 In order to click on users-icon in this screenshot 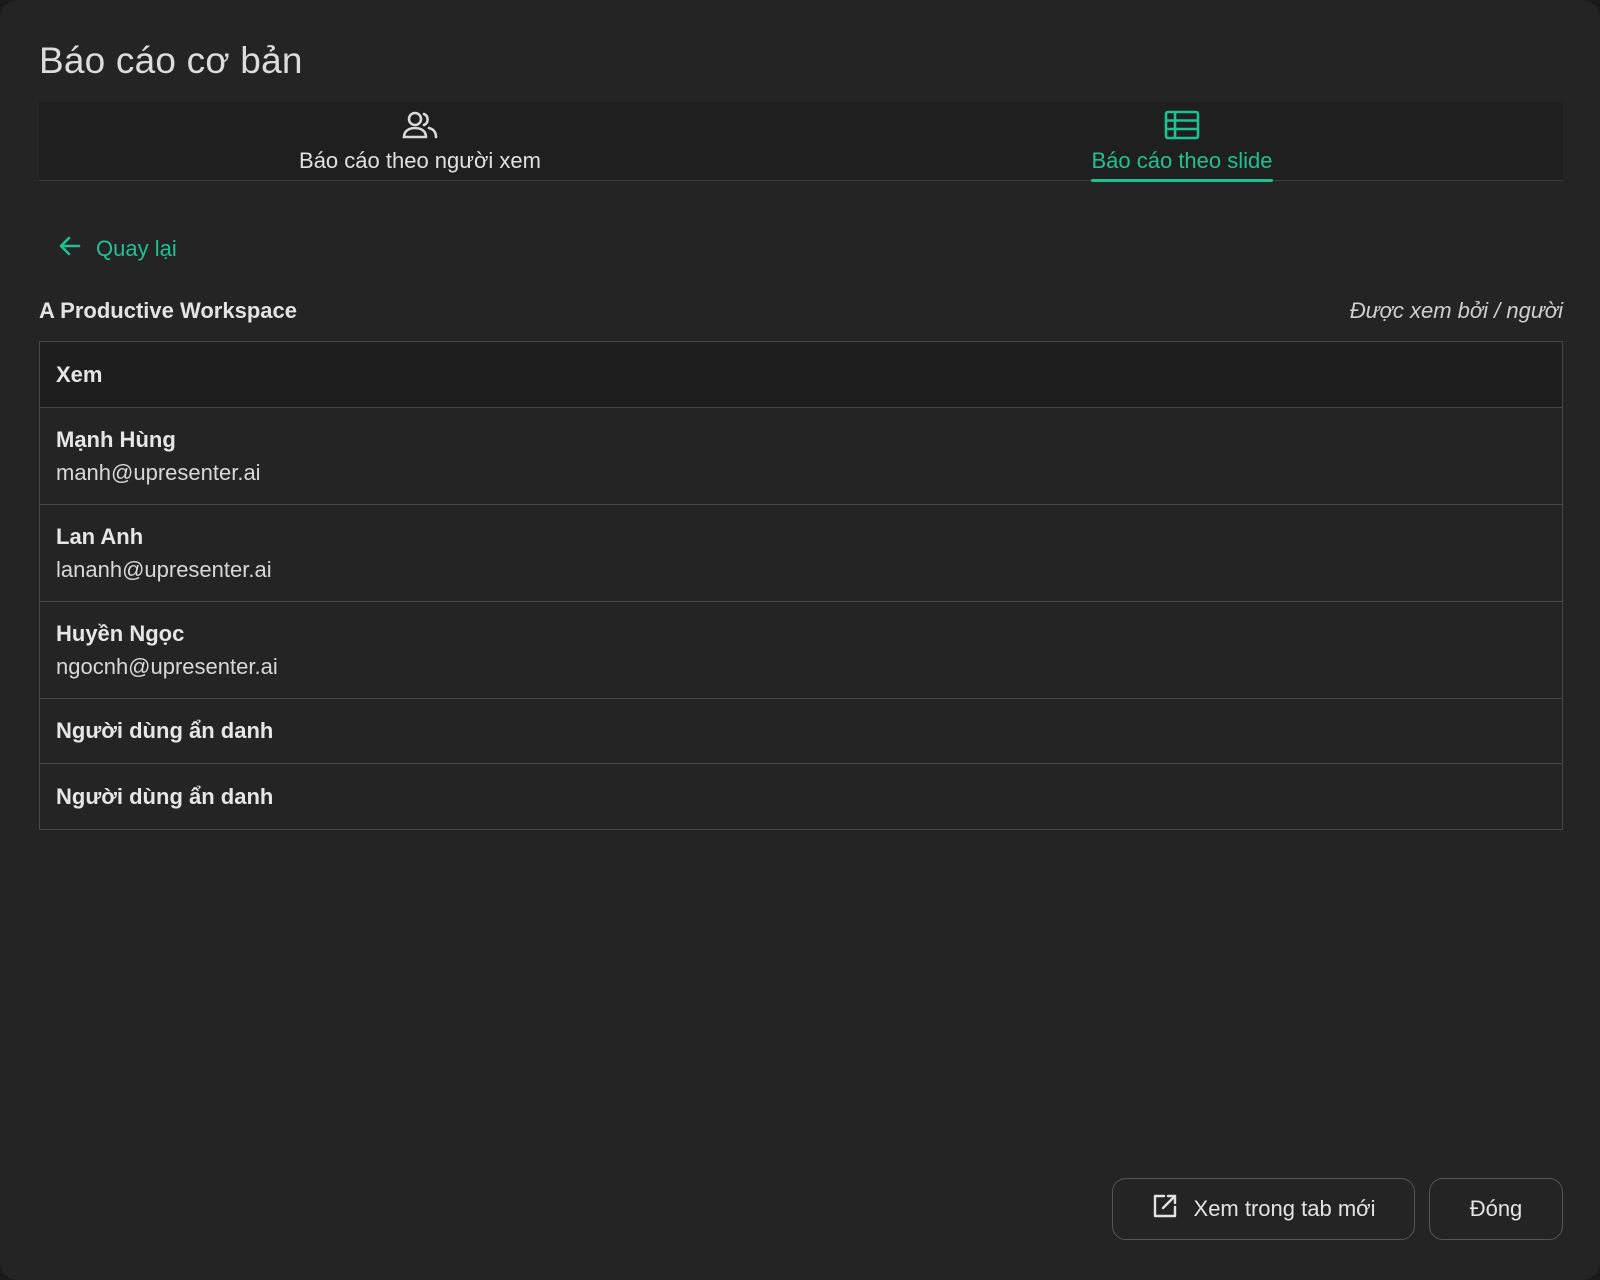, I will do `click(420, 125)`.